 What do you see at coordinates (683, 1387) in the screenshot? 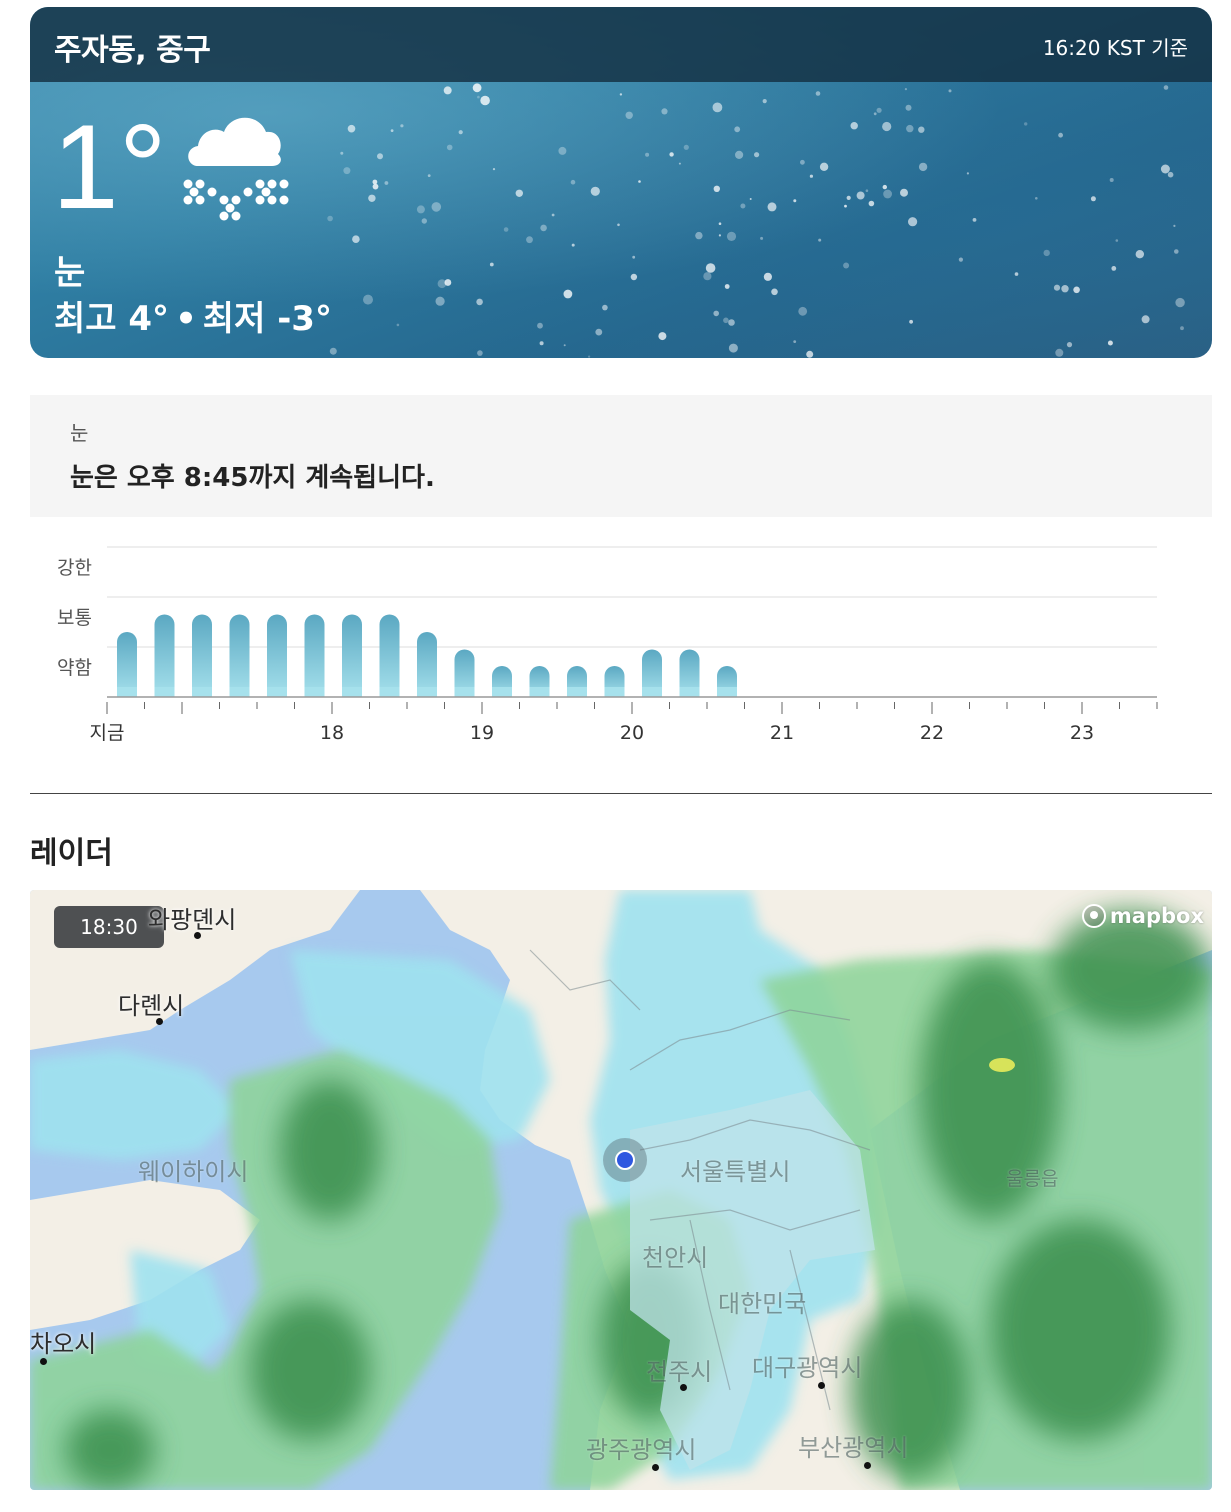
I see `city-dot` at bounding box center [683, 1387].